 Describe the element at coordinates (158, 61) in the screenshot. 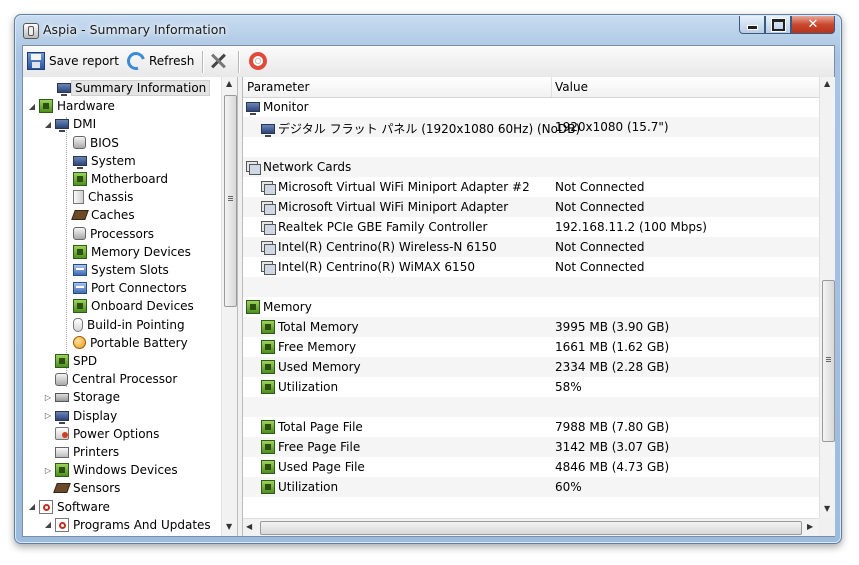

I see `refresh-button: Refresh` at that location.